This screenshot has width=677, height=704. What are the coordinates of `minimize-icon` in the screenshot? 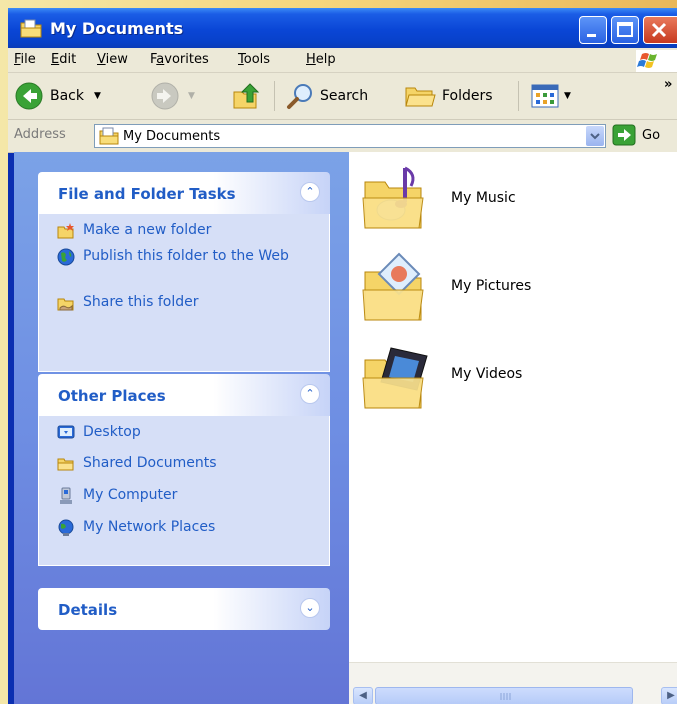 It's located at (591, 35).